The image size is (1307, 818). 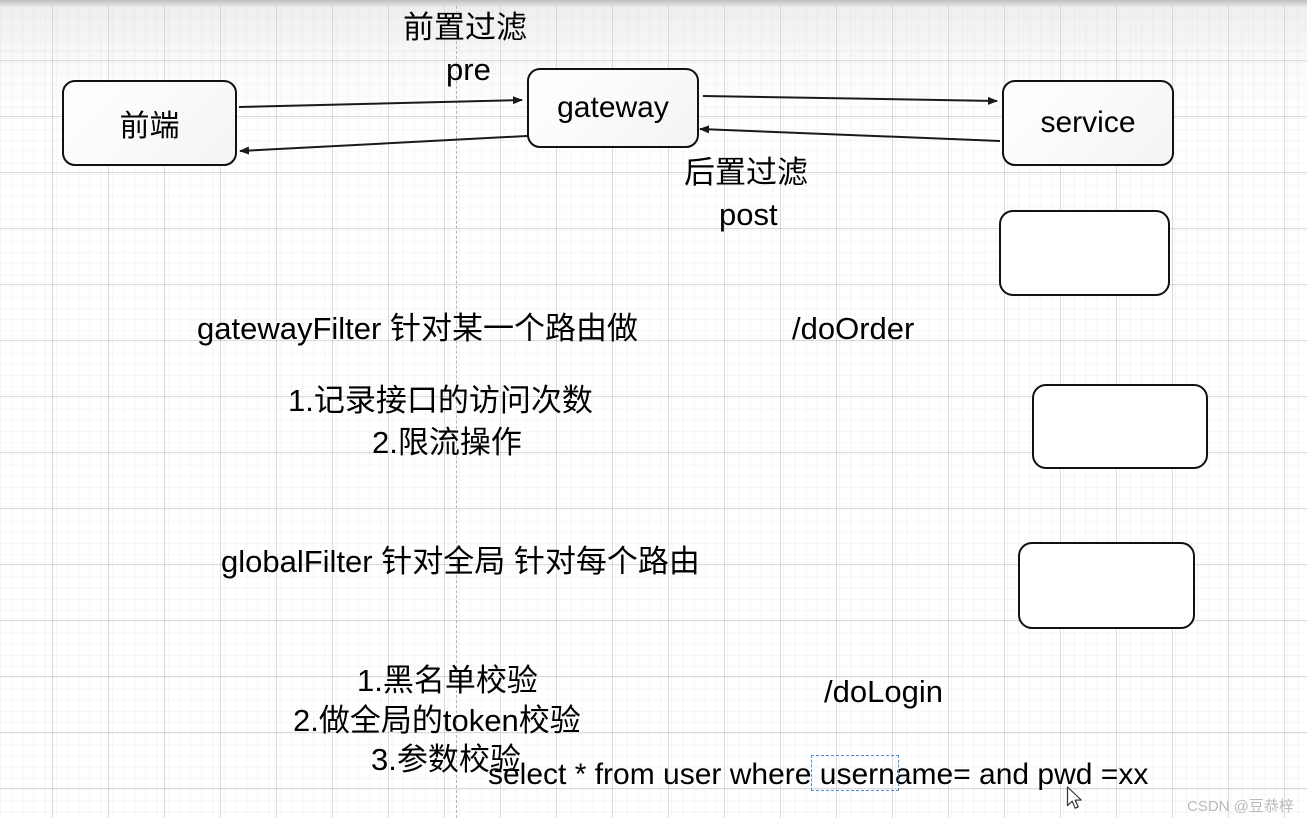 What do you see at coordinates (417, 329) in the screenshot?
I see `label-gateway-filter: gatewayFilter 针对某一个路由做` at bounding box center [417, 329].